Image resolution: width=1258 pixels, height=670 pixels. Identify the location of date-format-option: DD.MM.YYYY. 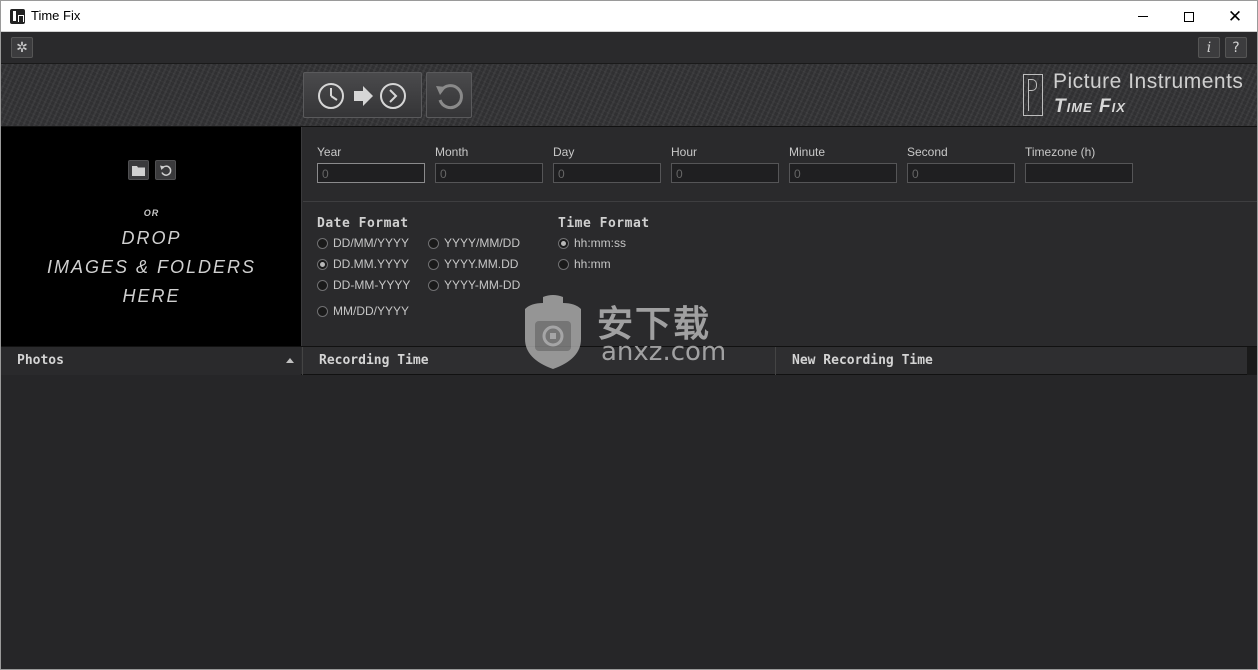
(363, 264).